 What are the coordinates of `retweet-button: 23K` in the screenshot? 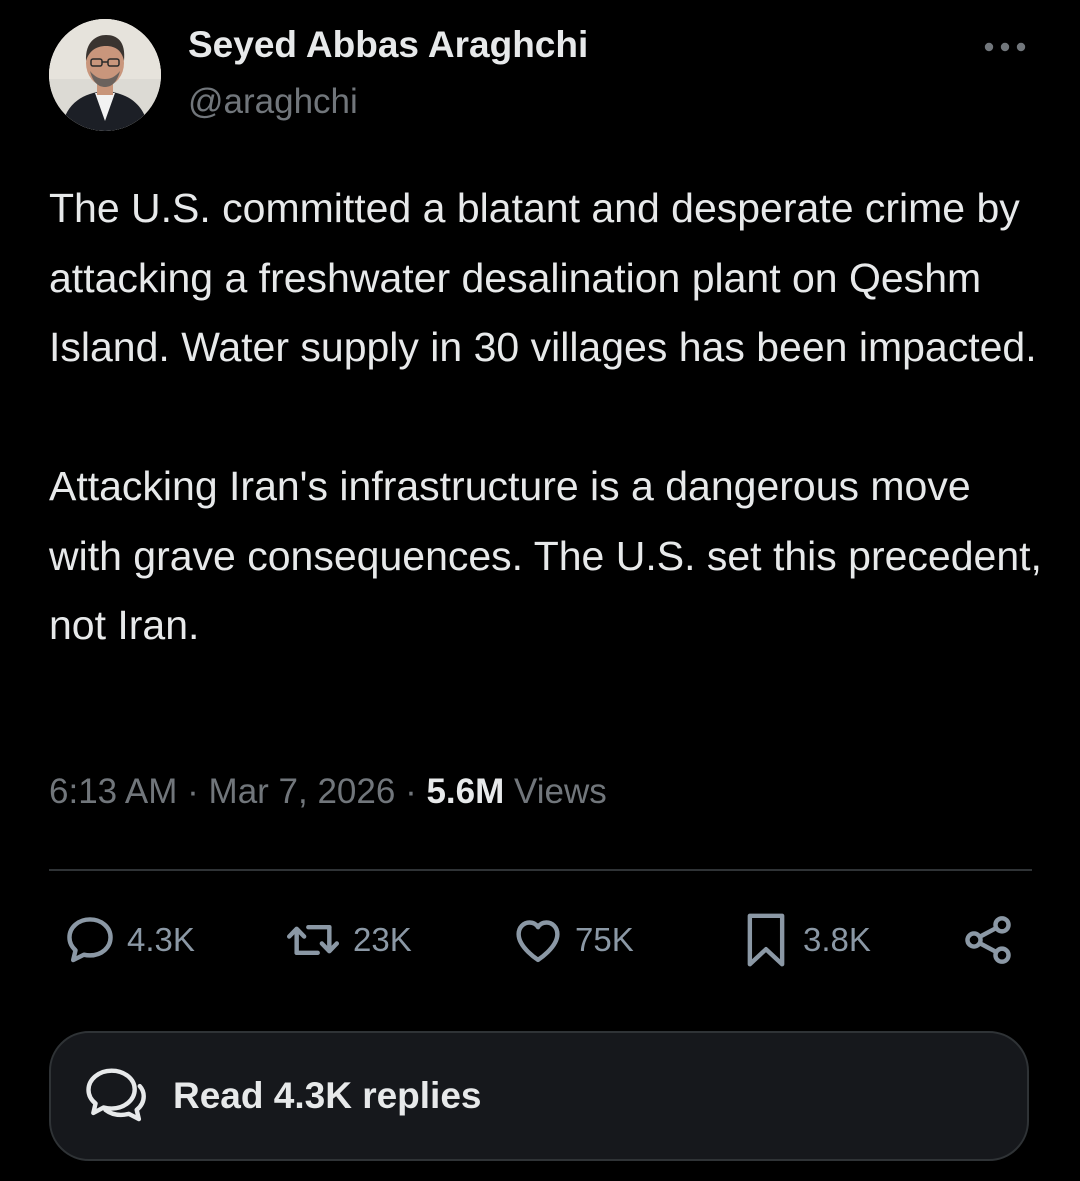 It's located at (347, 940).